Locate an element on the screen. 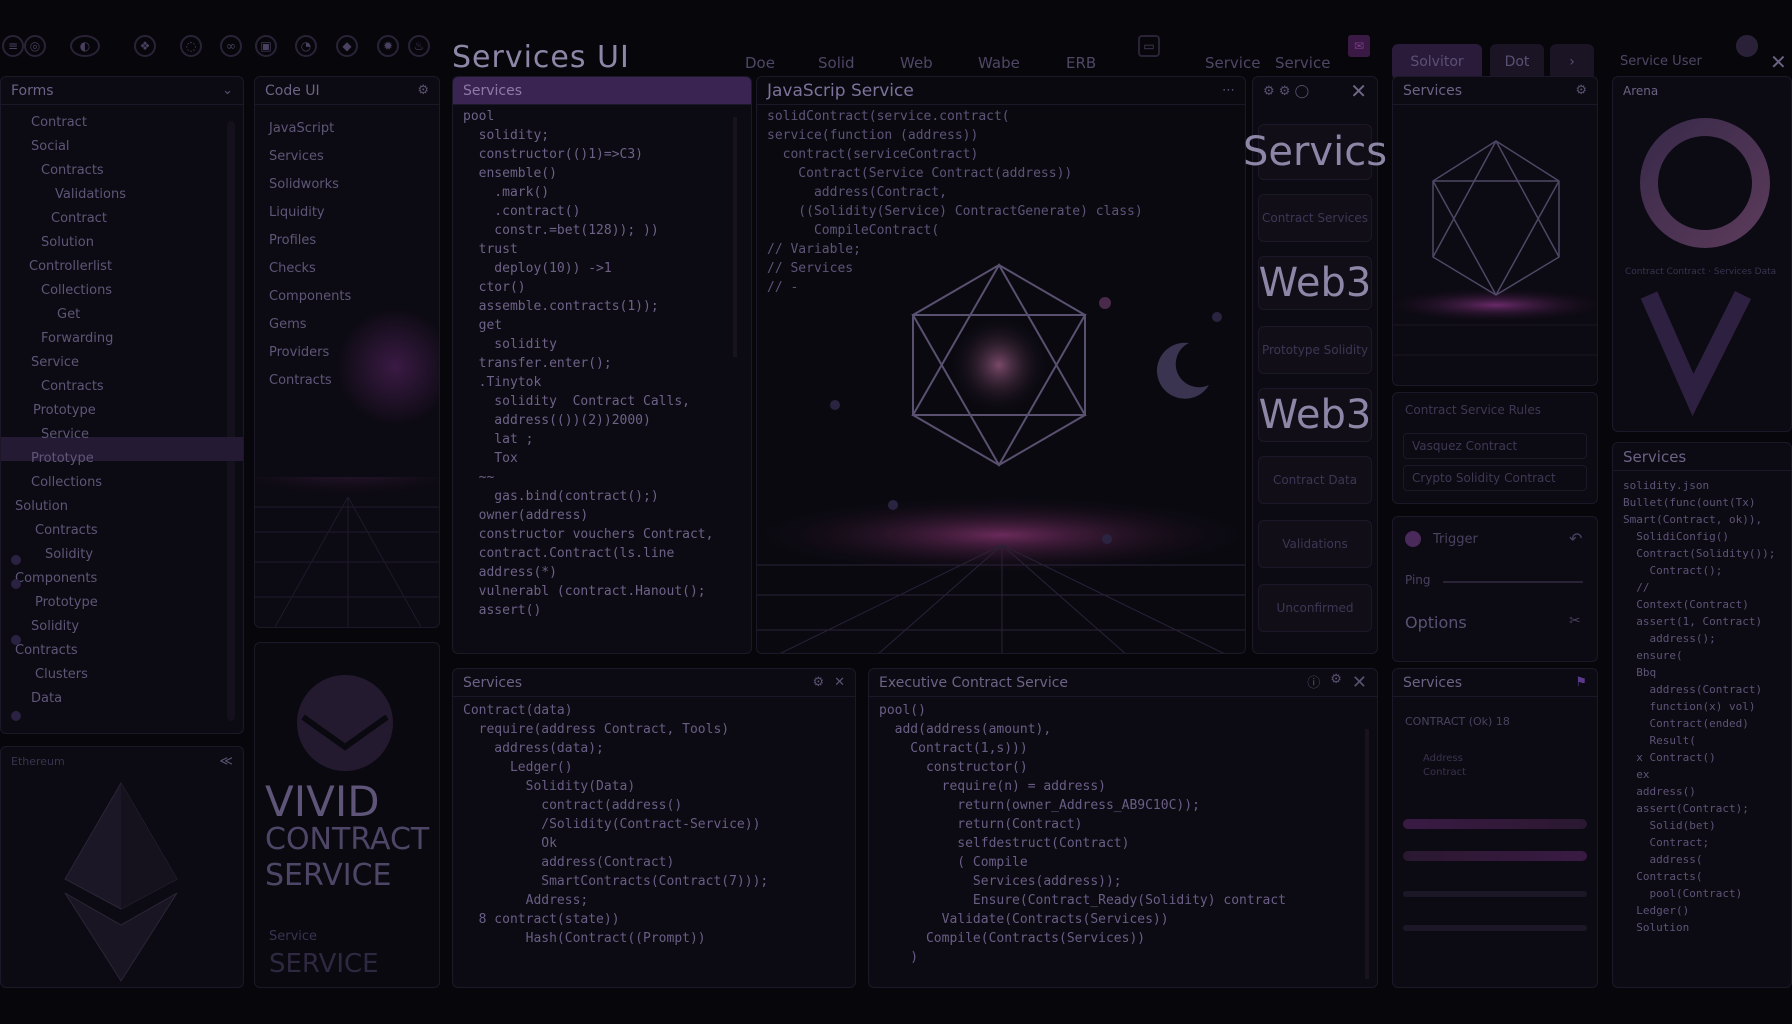  editor-tab-services: Services is located at coordinates (602, 91).